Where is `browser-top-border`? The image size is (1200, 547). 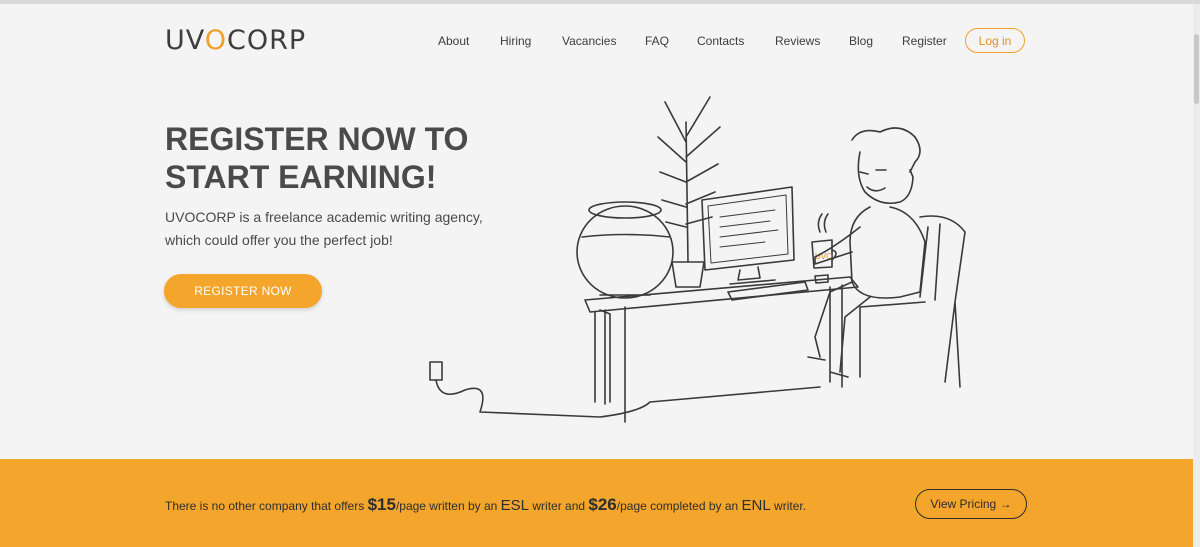
browser-top-border is located at coordinates (600, 2).